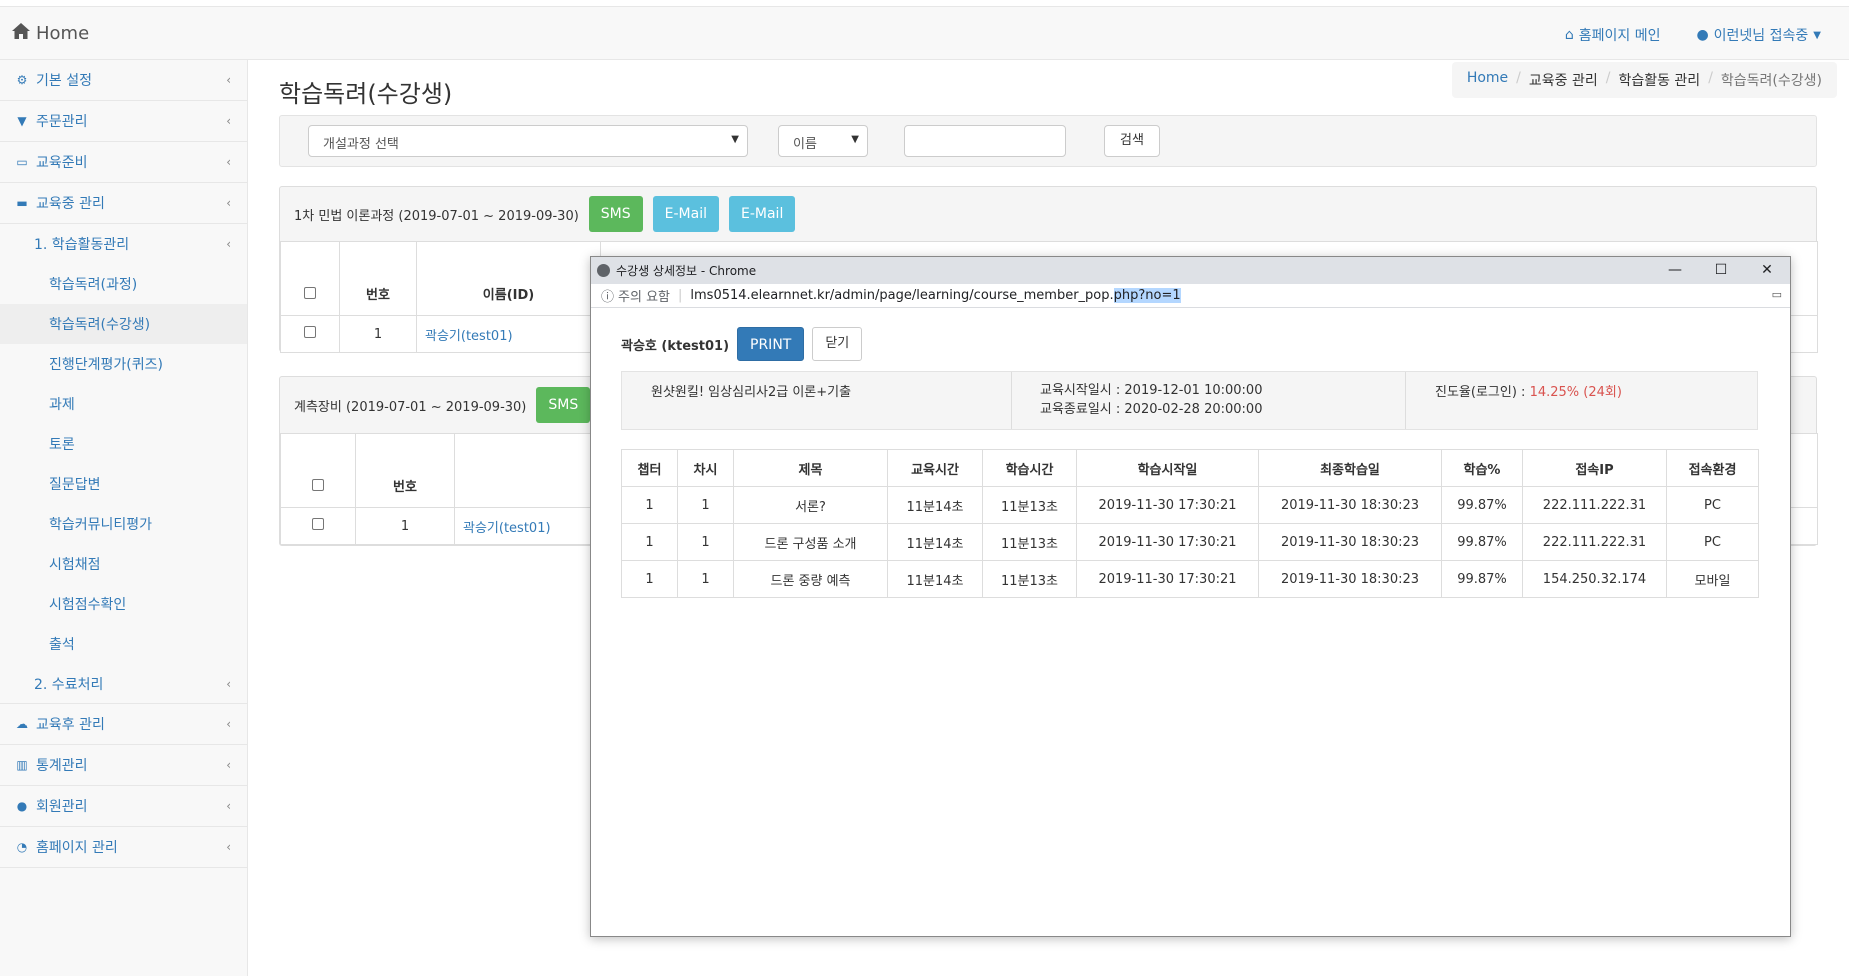 This screenshot has height=976, width=1849. What do you see at coordinates (771, 344) in the screenshot?
I see `print-button: PRINT` at bounding box center [771, 344].